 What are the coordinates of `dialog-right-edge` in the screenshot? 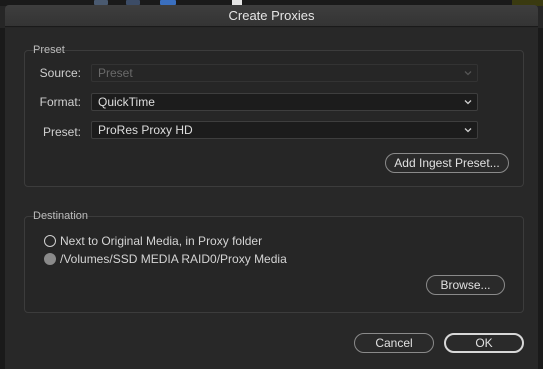 It's located at (540, 198).